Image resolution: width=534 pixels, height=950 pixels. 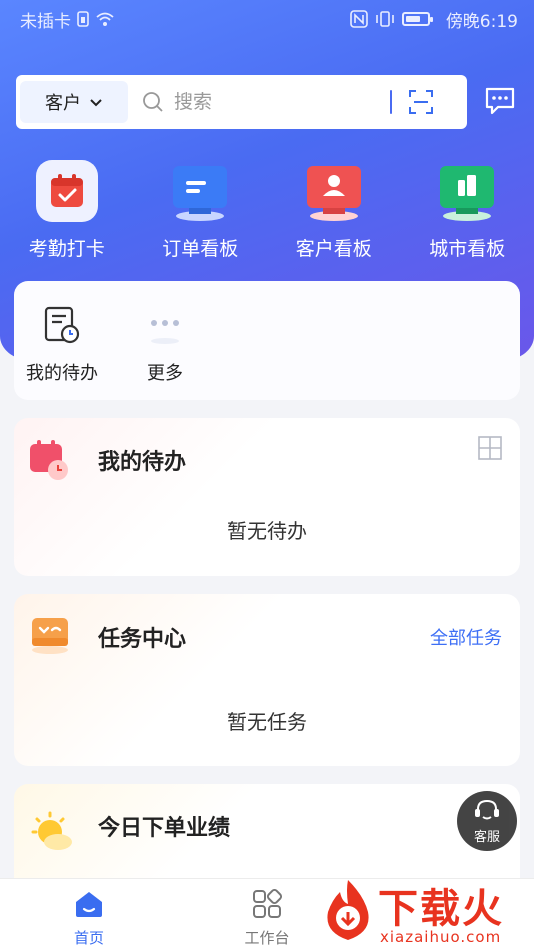 I want to click on grid-layout-icon, so click(x=490, y=450).